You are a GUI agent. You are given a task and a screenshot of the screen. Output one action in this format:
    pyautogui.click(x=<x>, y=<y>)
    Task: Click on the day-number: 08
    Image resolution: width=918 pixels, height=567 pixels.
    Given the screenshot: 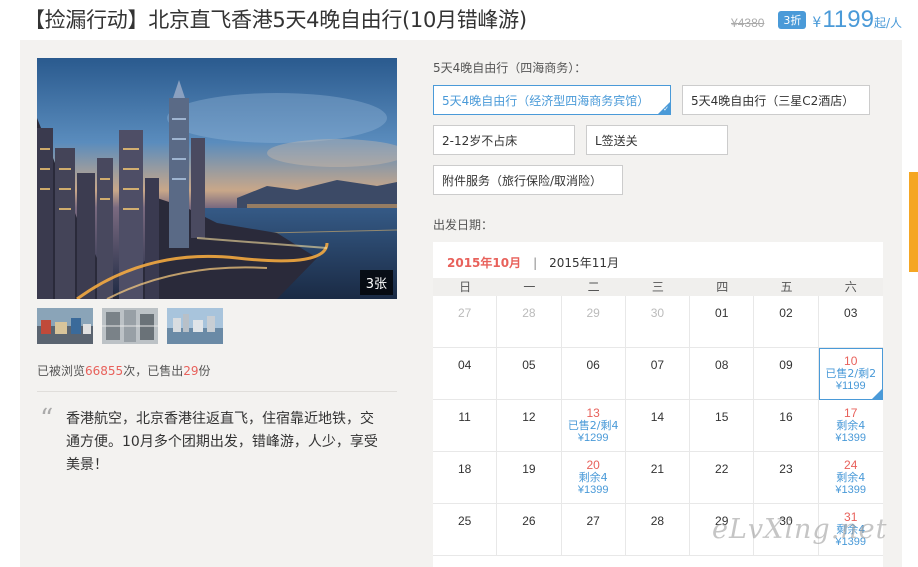 What is the action you would take?
    pyautogui.click(x=722, y=365)
    